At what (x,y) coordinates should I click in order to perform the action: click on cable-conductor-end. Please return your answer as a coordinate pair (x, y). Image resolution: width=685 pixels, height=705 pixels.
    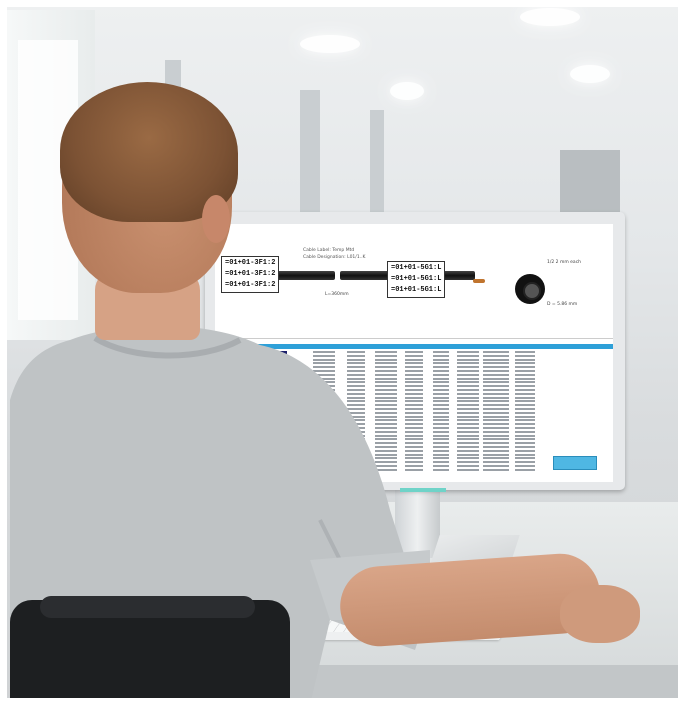
    Looking at the image, I should click on (479, 281).